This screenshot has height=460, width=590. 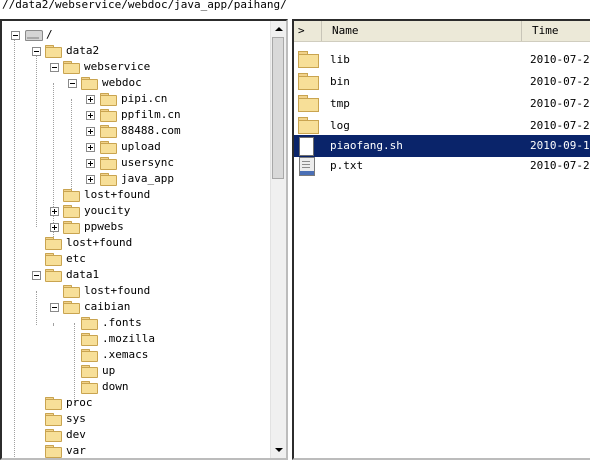 What do you see at coordinates (340, 59) in the screenshot?
I see `file-name: lib` at bounding box center [340, 59].